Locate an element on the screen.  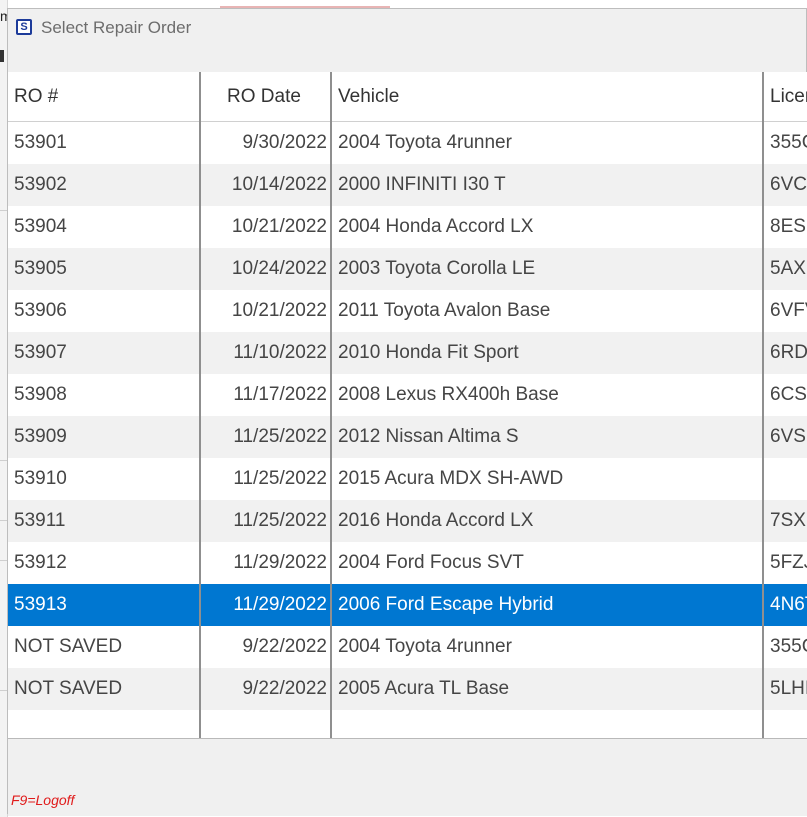
vehicle-cell: 2004 Honda Accord LX is located at coordinates (436, 226).